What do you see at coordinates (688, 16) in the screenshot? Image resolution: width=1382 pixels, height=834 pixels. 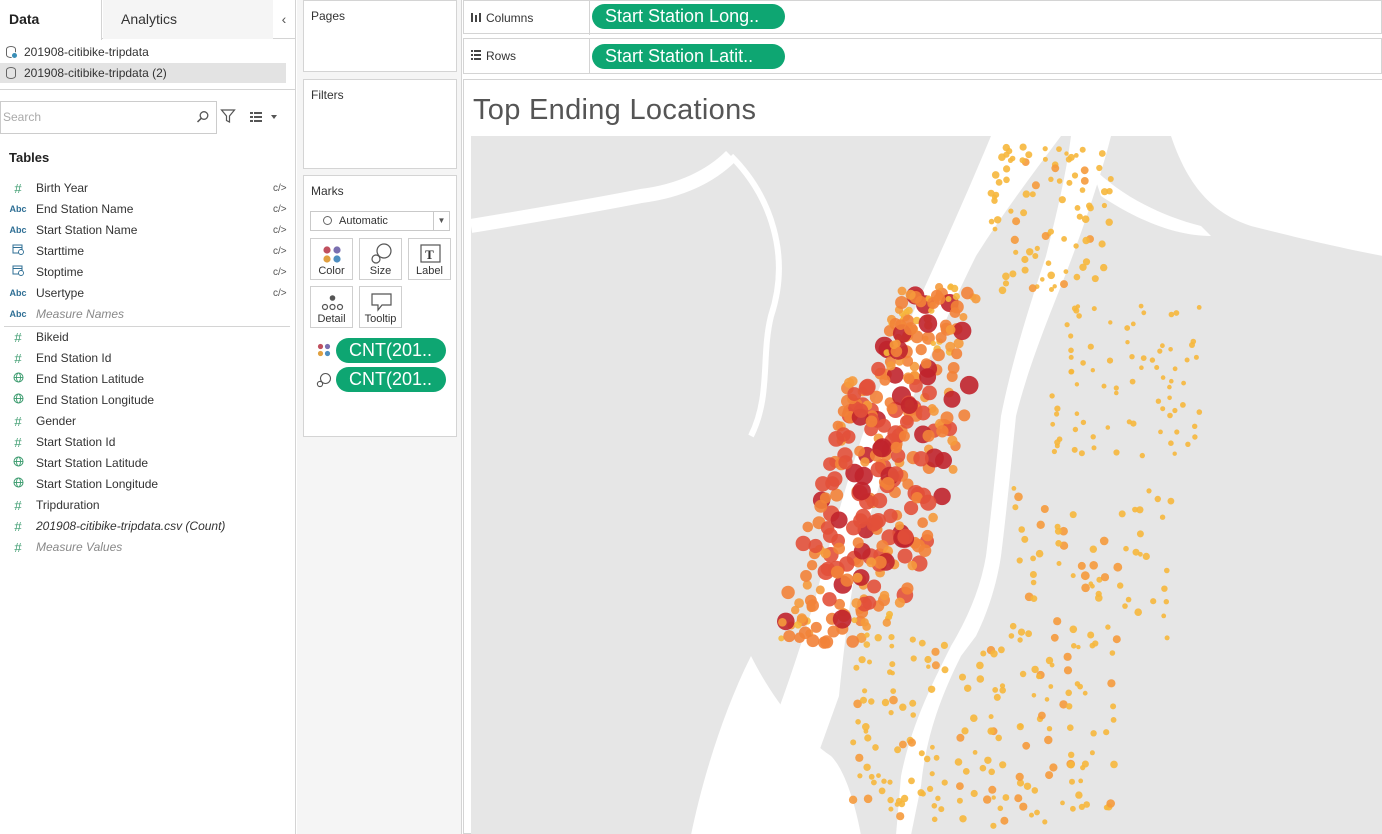 I see `columns-pill: Start Station Long..` at bounding box center [688, 16].